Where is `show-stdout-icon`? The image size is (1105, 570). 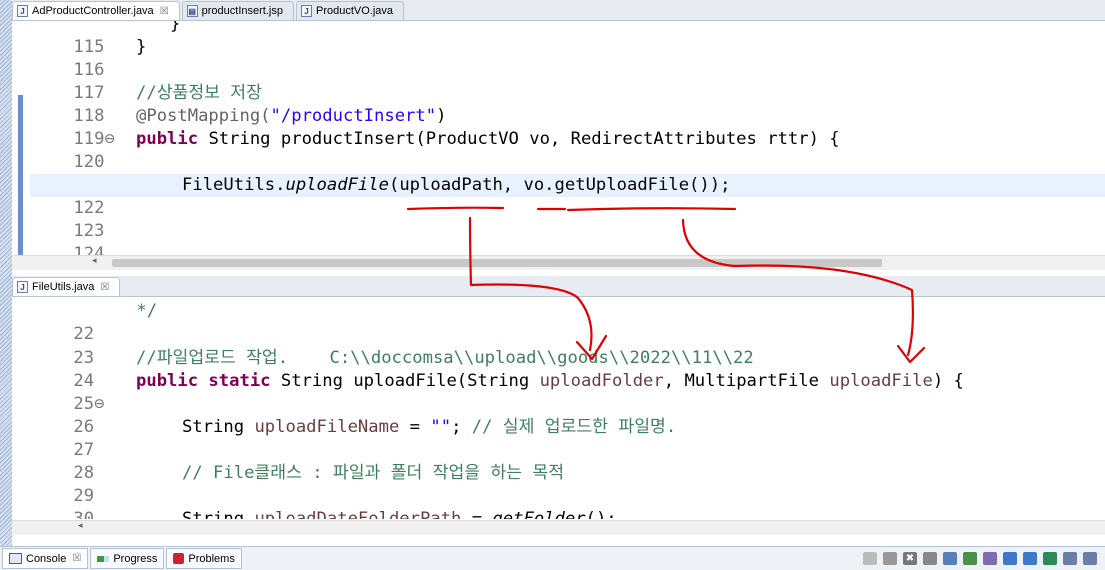 show-stdout-icon is located at coordinates (1010, 558).